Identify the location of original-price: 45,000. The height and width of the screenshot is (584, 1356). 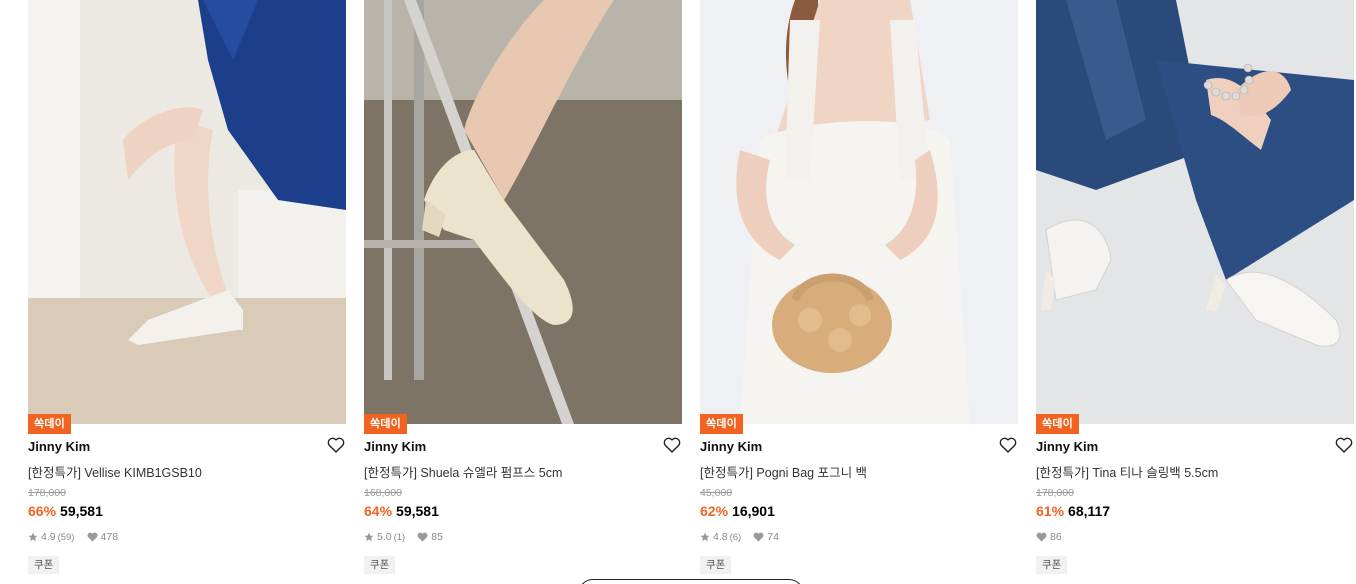
(716, 493).